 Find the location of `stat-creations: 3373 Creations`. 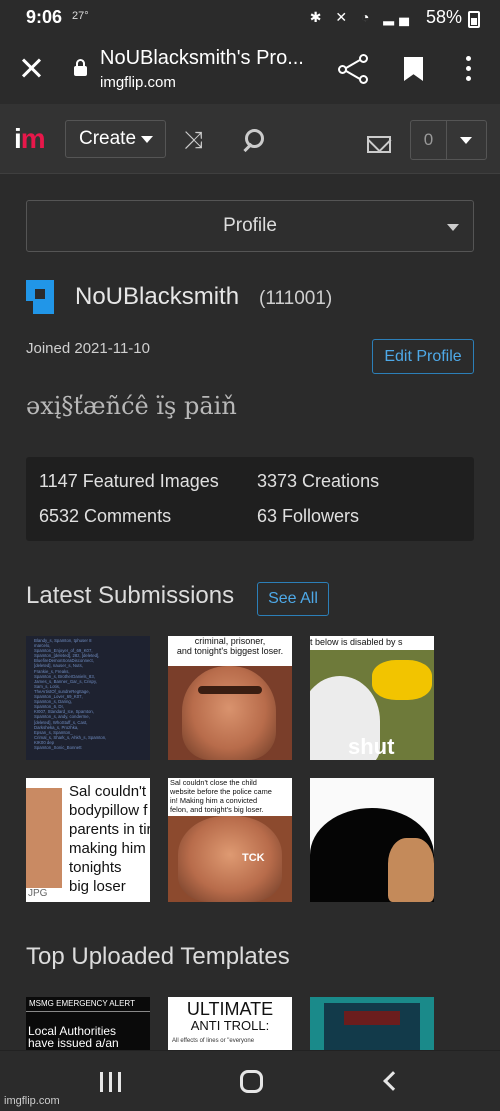

stat-creations: 3373 Creations is located at coordinates (318, 481).